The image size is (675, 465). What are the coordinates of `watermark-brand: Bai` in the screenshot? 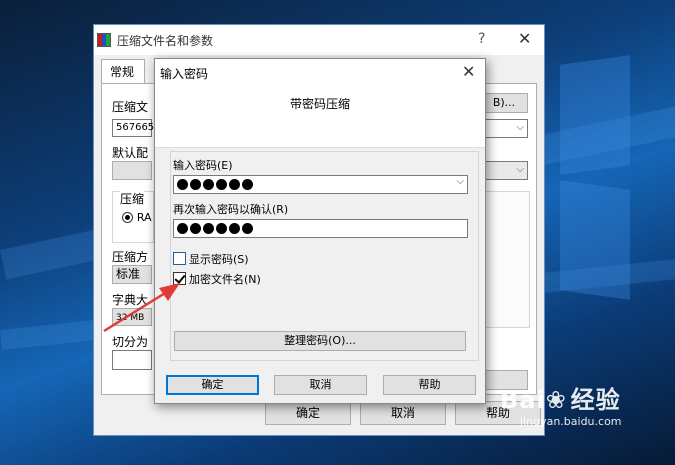 It's located at (523, 400).